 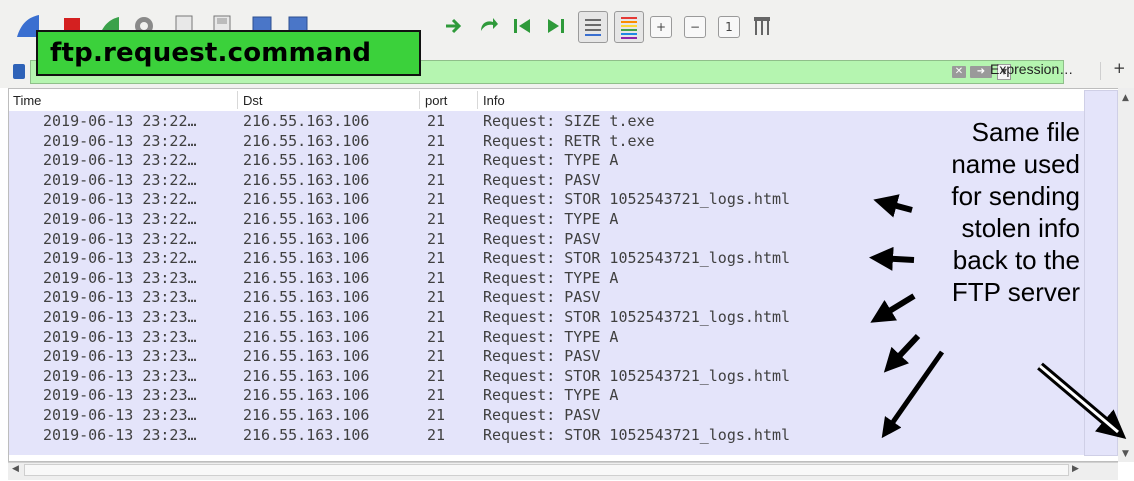 What do you see at coordinates (569, 121) in the screenshot?
I see `packet-info: Request: SIZE t.exe` at bounding box center [569, 121].